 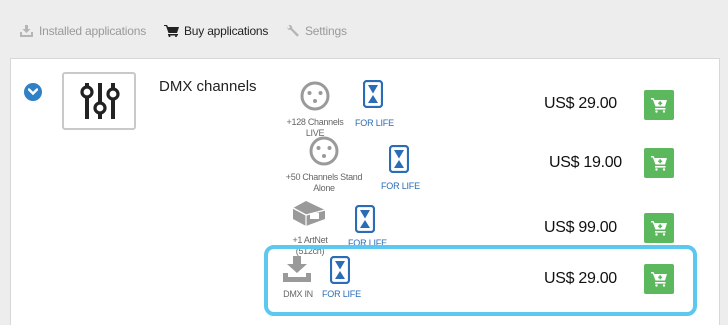 What do you see at coordinates (292, 30) in the screenshot?
I see `wrench-icon` at bounding box center [292, 30].